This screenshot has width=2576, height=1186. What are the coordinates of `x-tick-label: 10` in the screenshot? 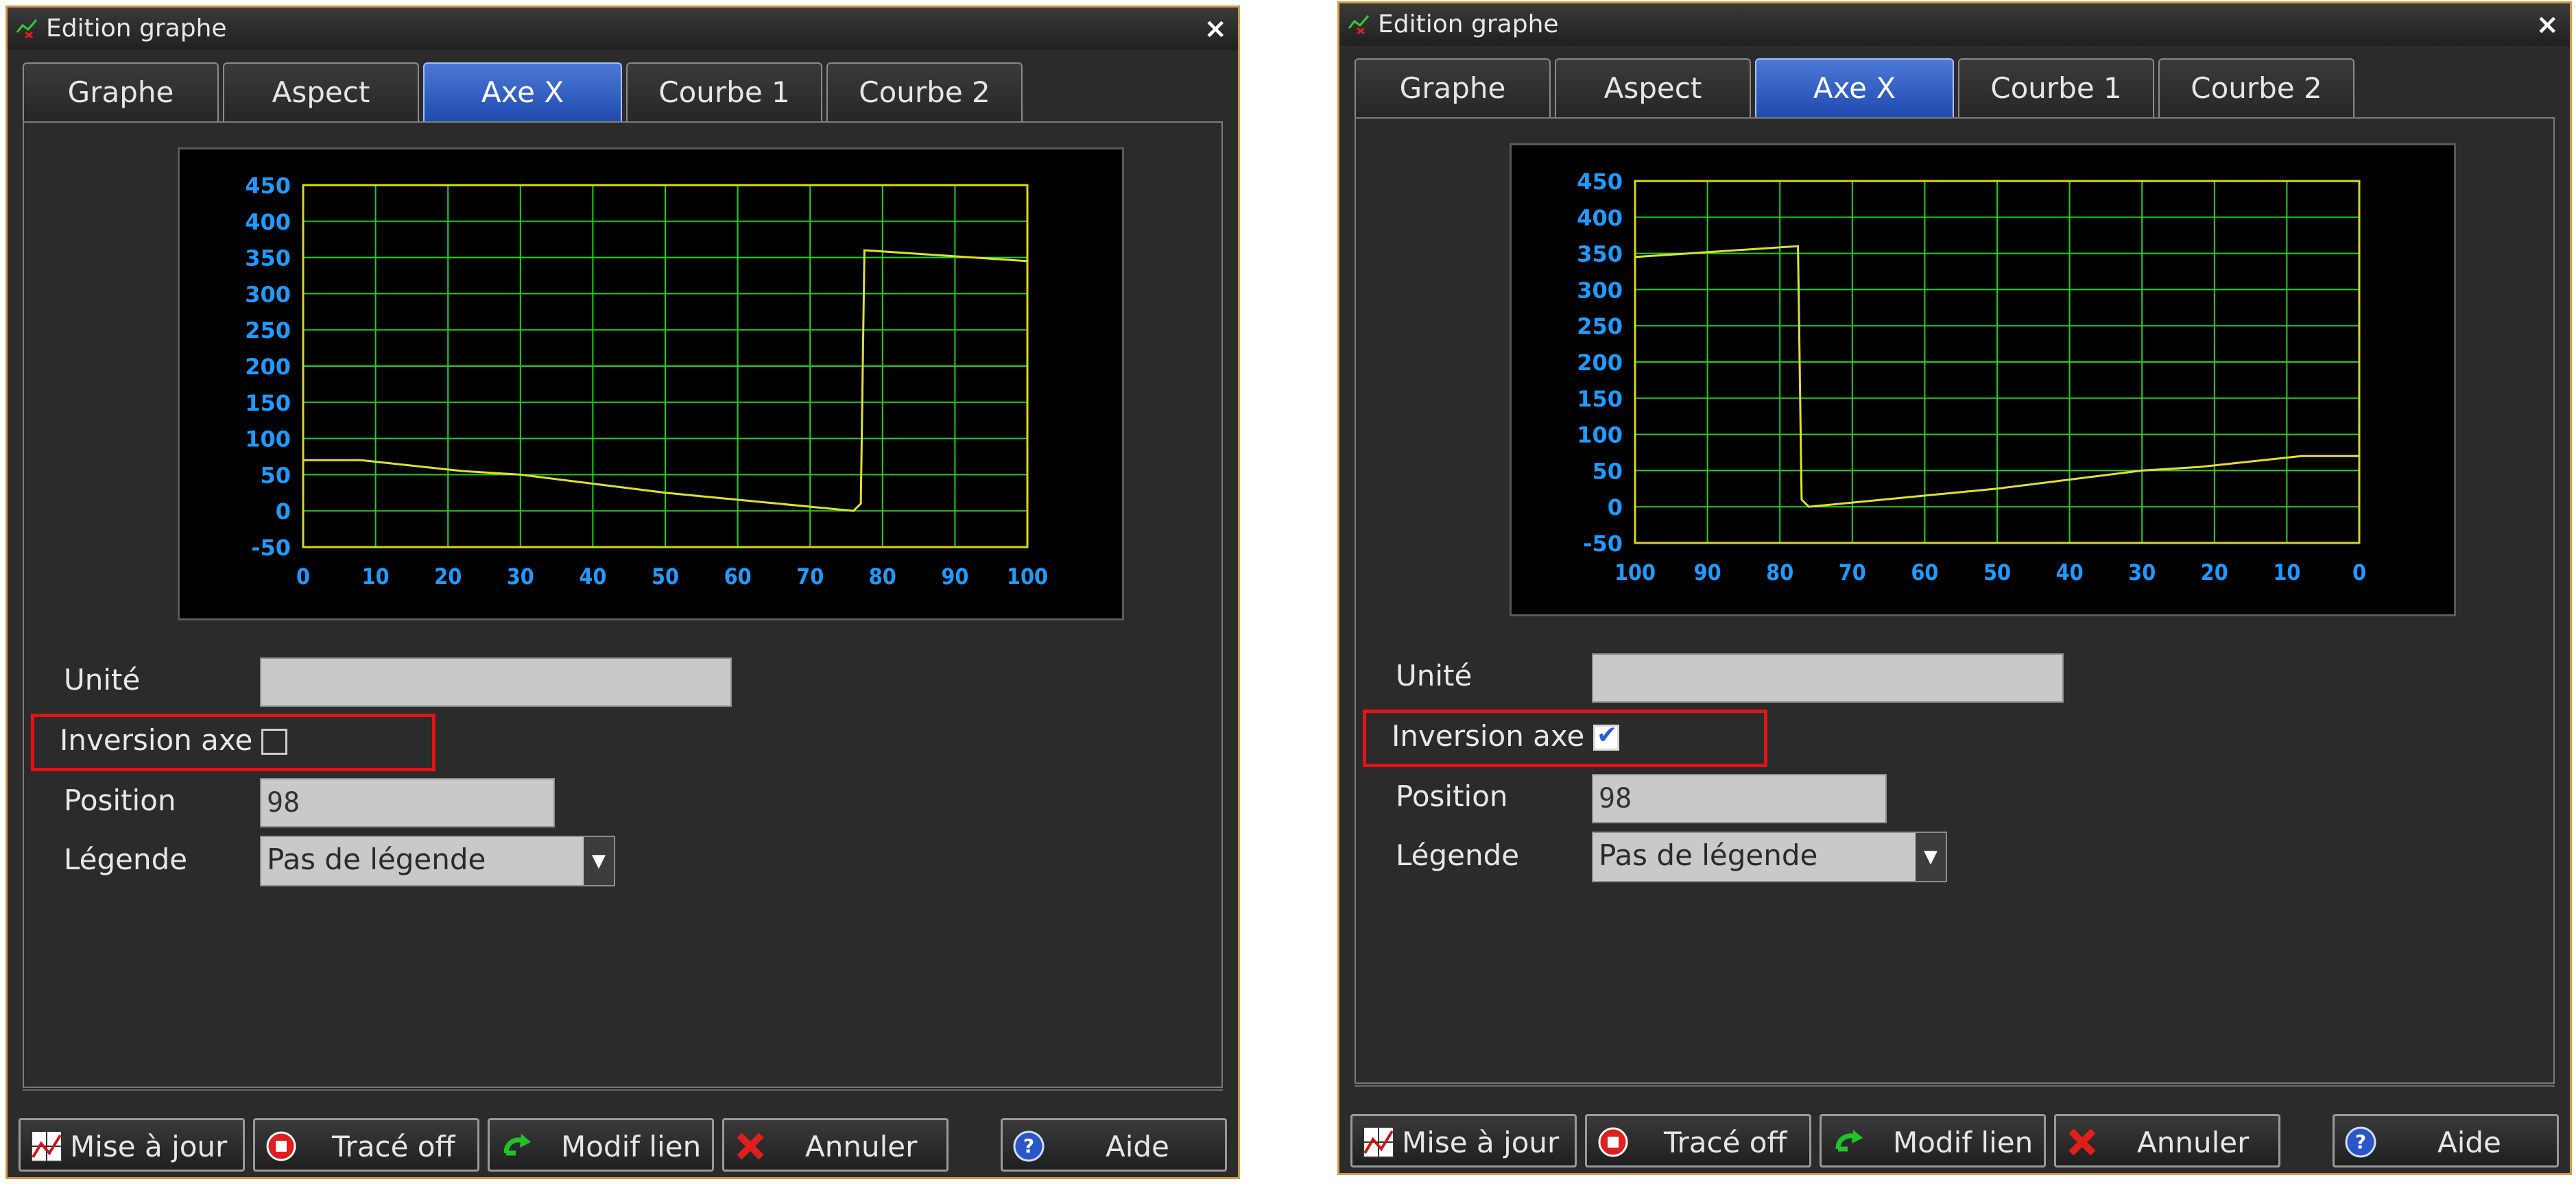 It's located at (2286, 572).